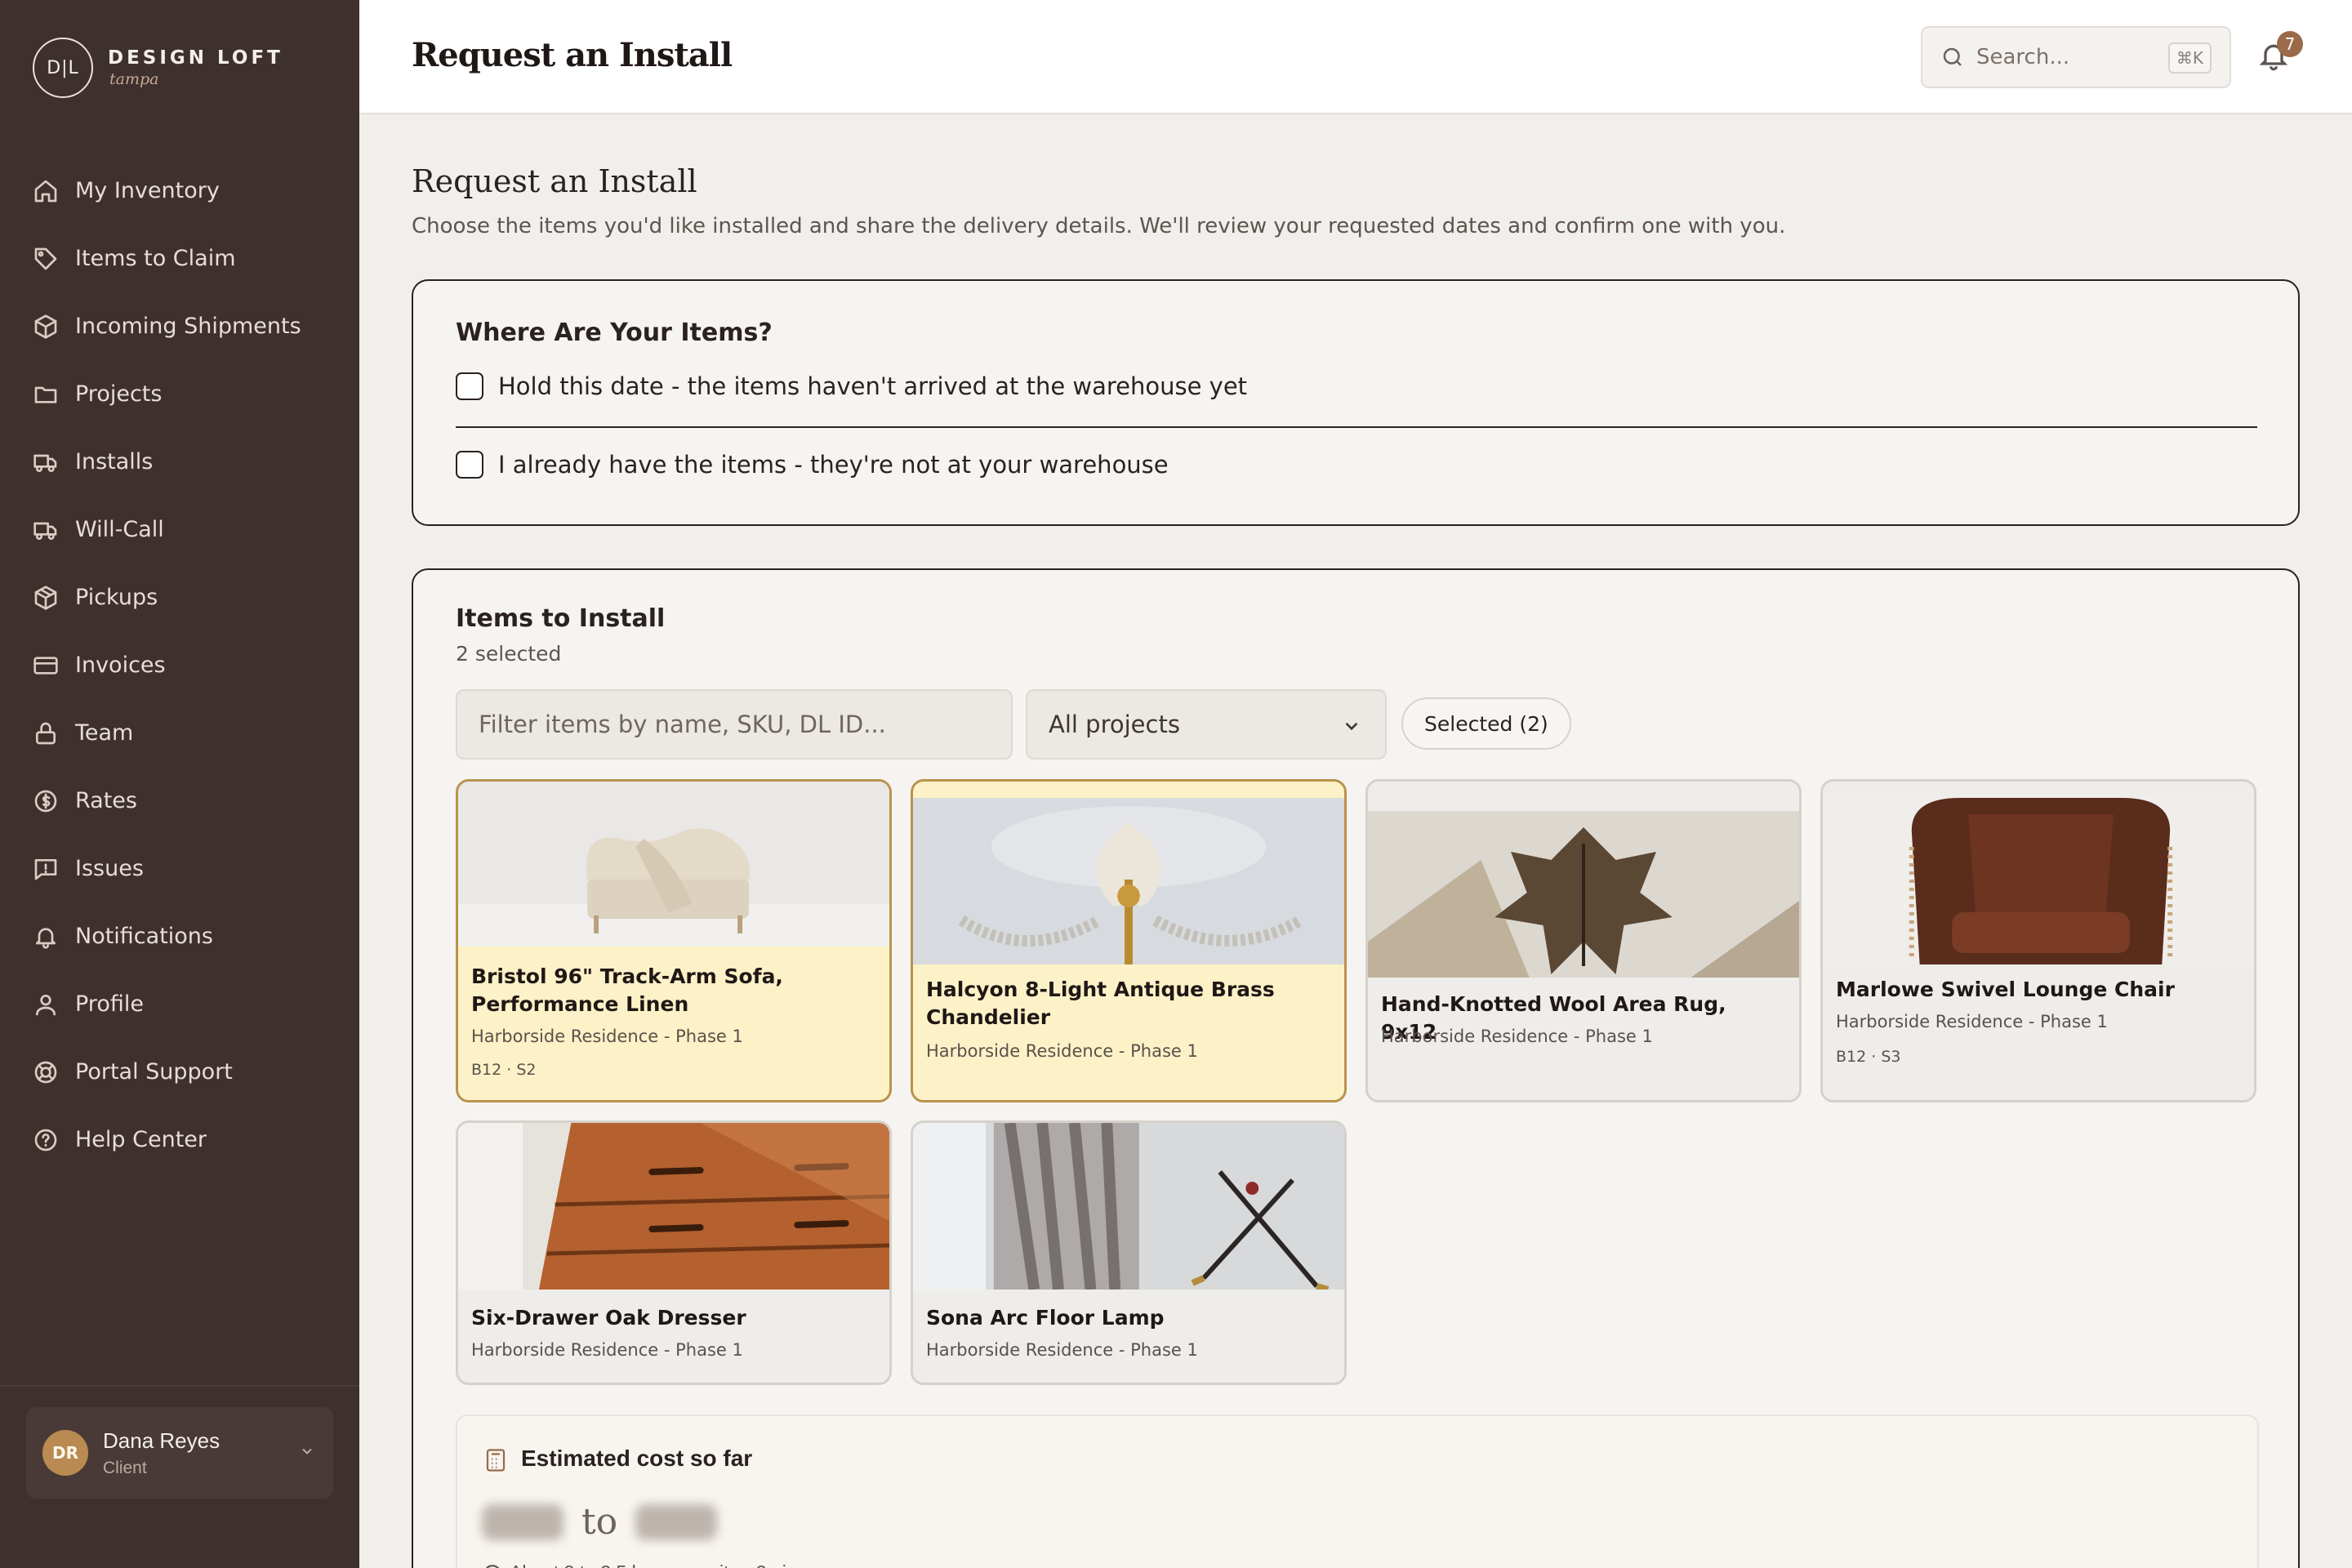 The image size is (2352, 1568). Describe the element at coordinates (63, 68) in the screenshot. I see `logo-mark: D|L` at that location.